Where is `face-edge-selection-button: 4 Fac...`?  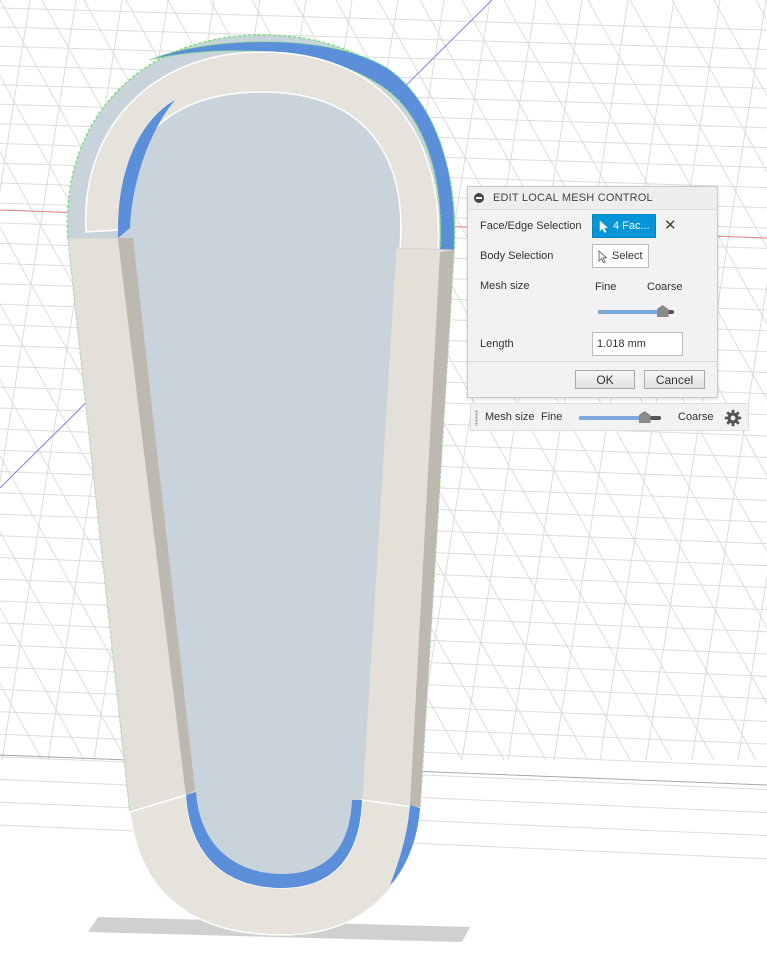
face-edge-selection-button: 4 Fac... is located at coordinates (624, 226).